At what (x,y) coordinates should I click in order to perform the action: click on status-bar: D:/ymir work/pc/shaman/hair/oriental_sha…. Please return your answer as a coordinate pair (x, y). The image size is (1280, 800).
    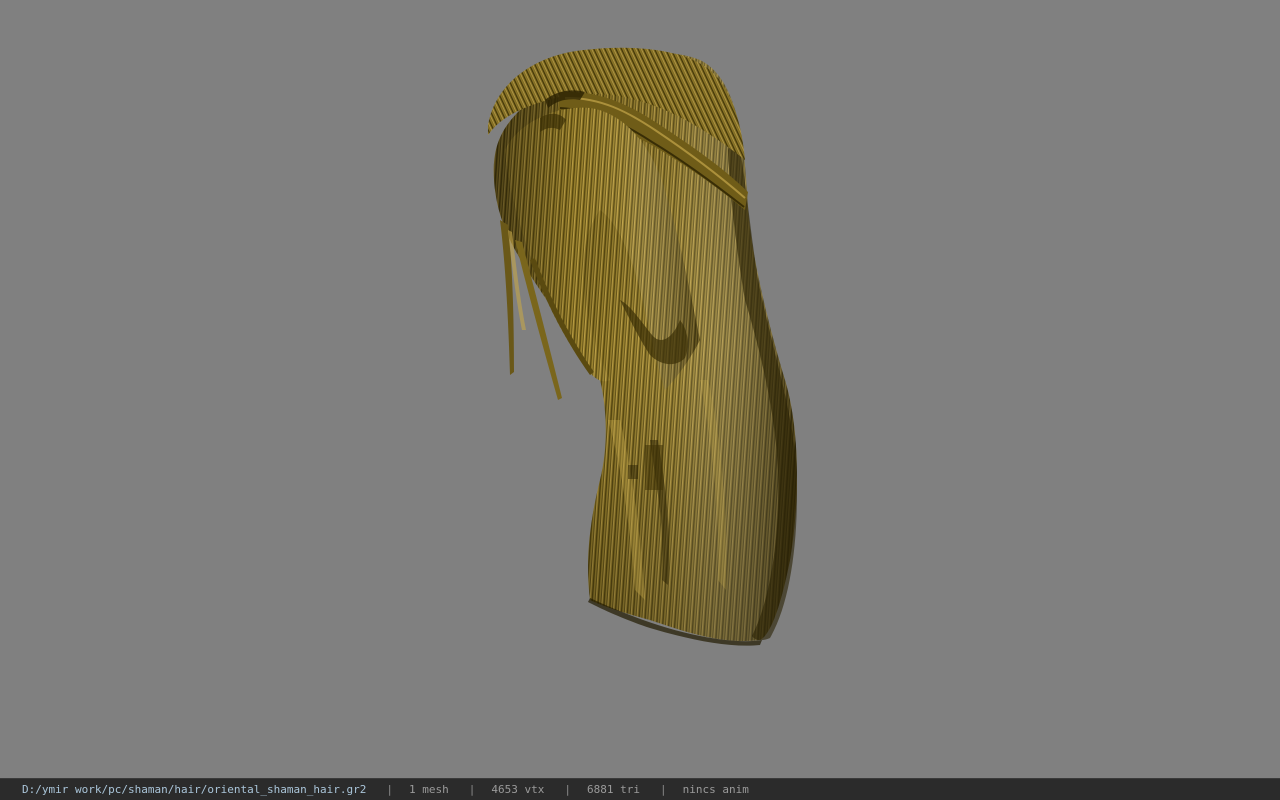
    Looking at the image, I should click on (640, 789).